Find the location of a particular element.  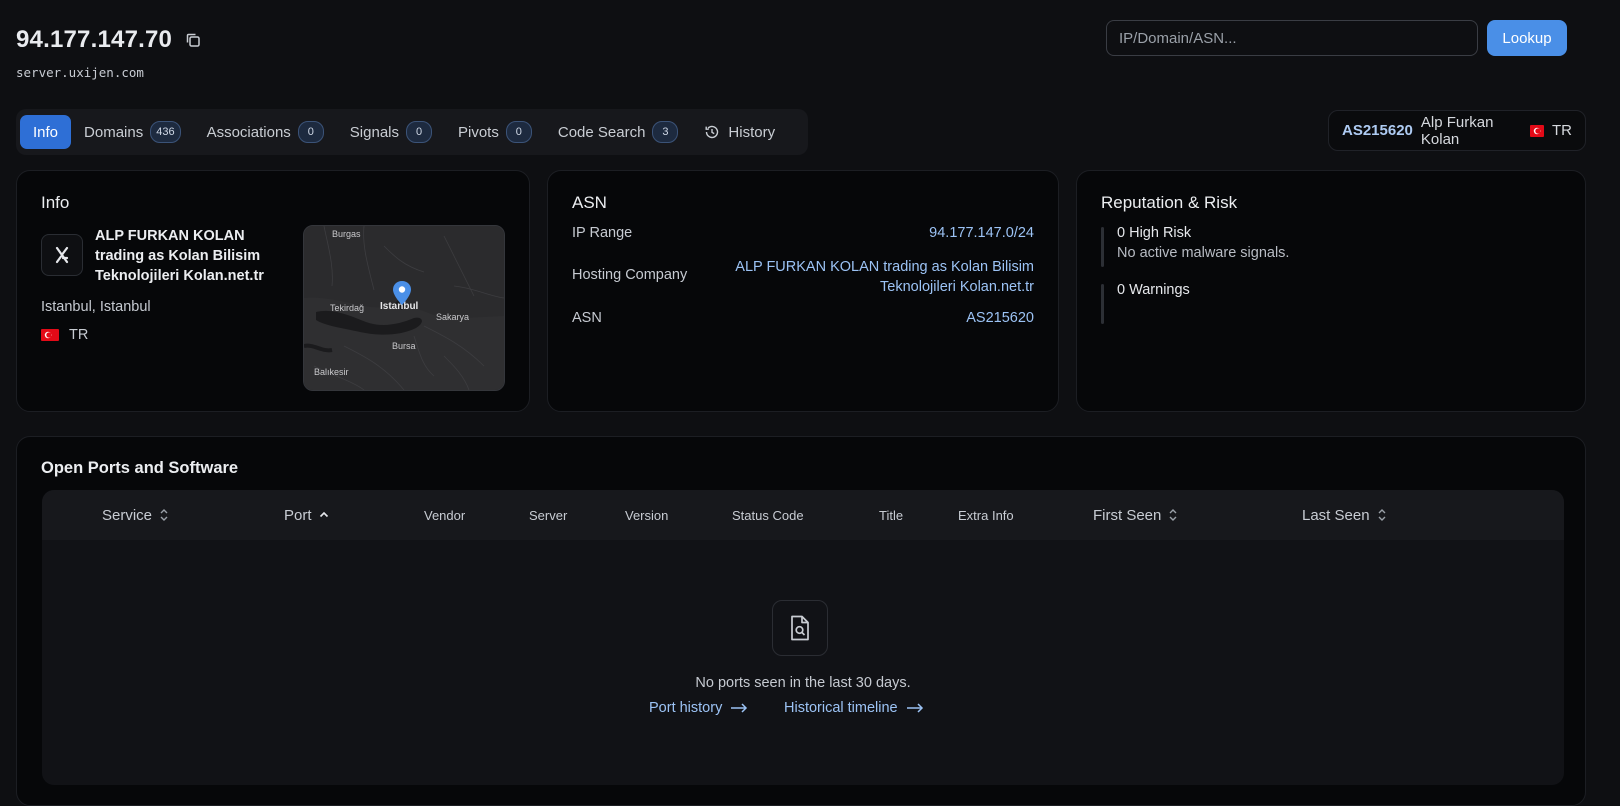

map-label: Sakarya is located at coordinates (453, 317).